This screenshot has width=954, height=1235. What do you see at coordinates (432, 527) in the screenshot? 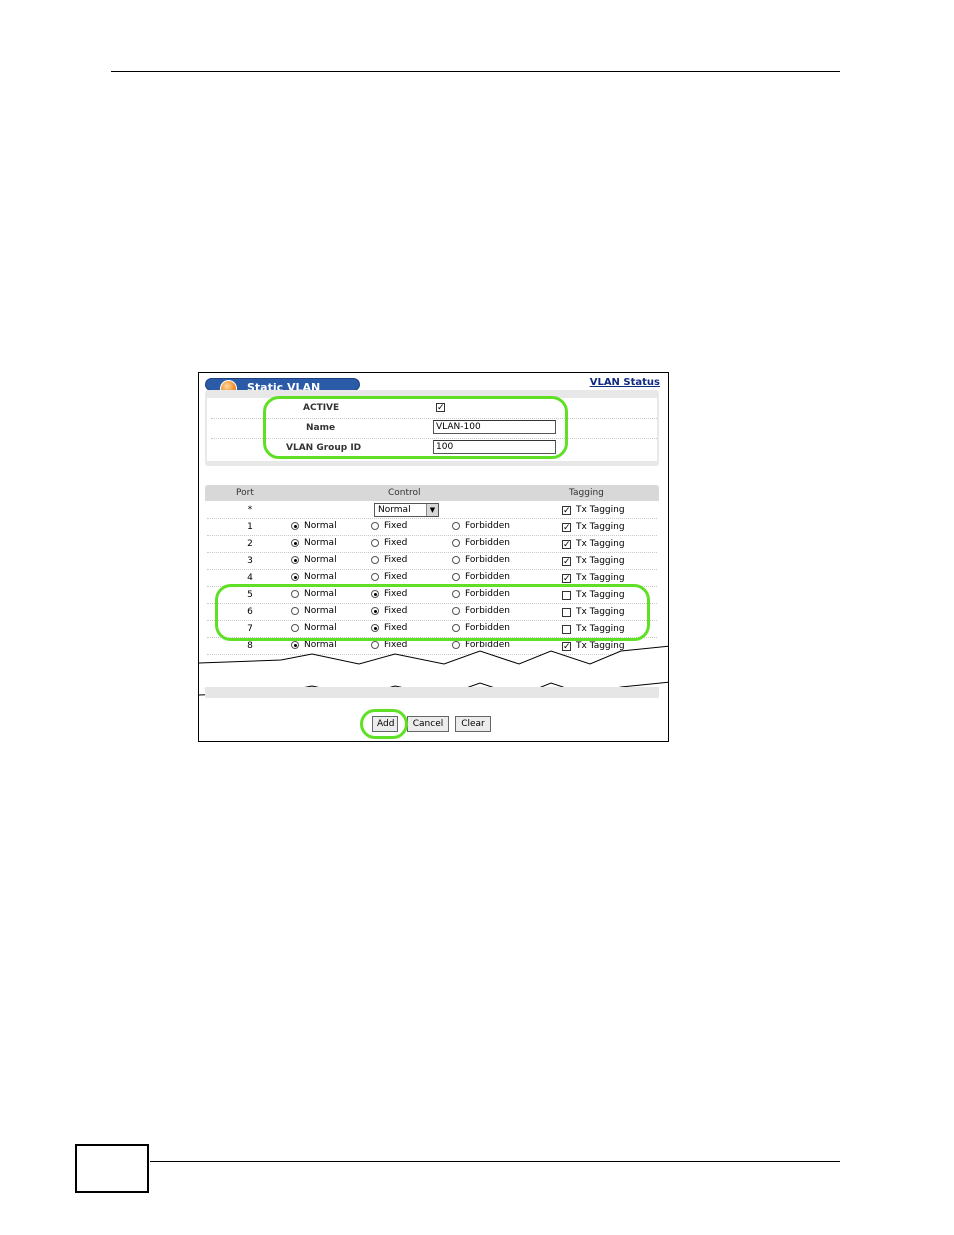
I see `port-row: 1 Normal Fixed Forbidden ✓ Tx Tagging` at bounding box center [432, 527].